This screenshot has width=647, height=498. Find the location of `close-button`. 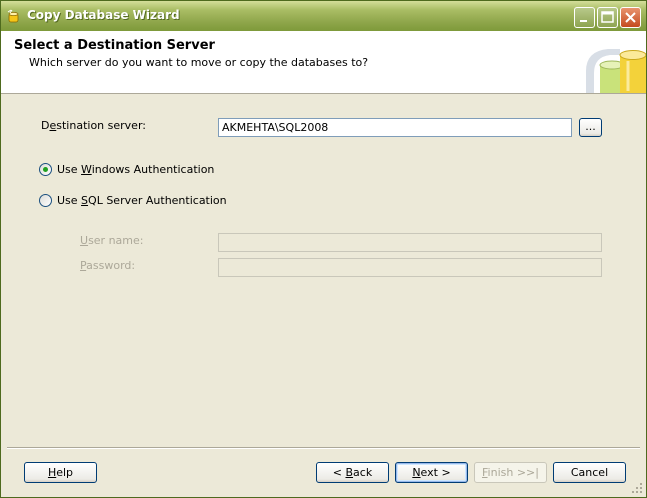

close-button is located at coordinates (630, 17).